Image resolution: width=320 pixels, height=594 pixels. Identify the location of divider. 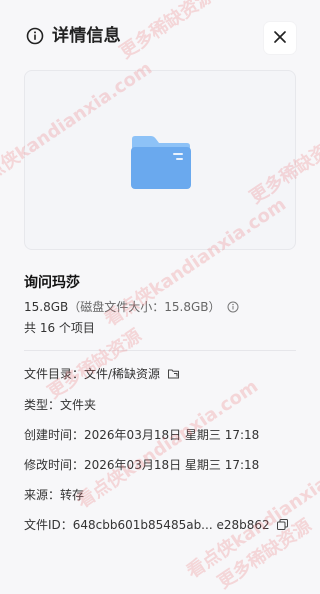
(160, 350).